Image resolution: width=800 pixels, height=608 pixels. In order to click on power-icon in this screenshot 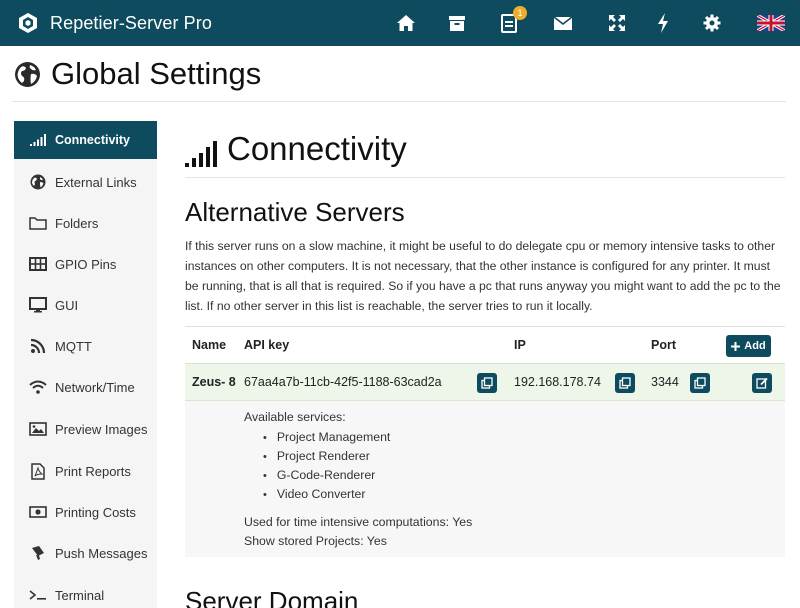, I will do `click(663, 23)`.